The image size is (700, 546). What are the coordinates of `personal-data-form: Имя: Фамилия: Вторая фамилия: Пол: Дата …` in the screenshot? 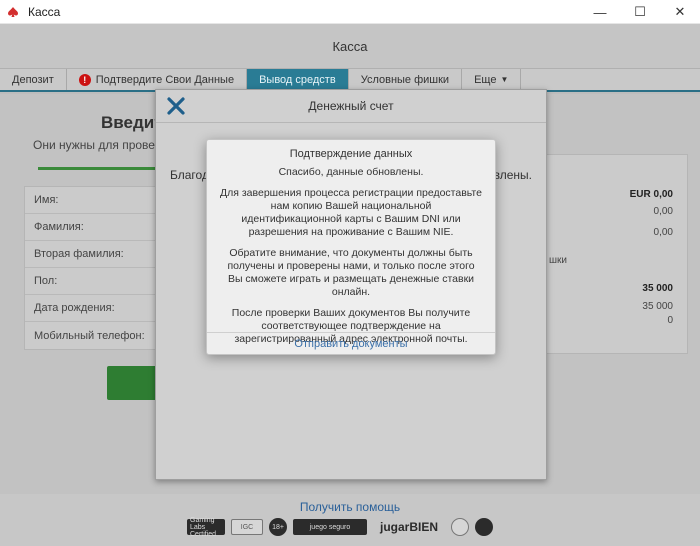 It's located at (91, 268).